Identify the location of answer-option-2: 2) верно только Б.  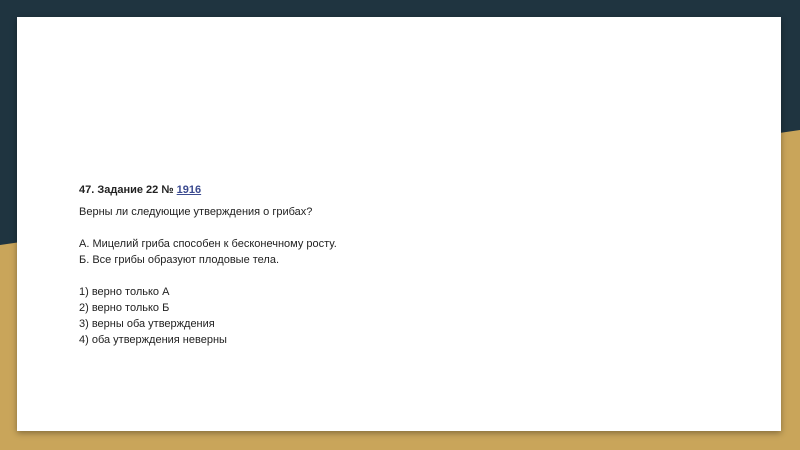
(124, 308).